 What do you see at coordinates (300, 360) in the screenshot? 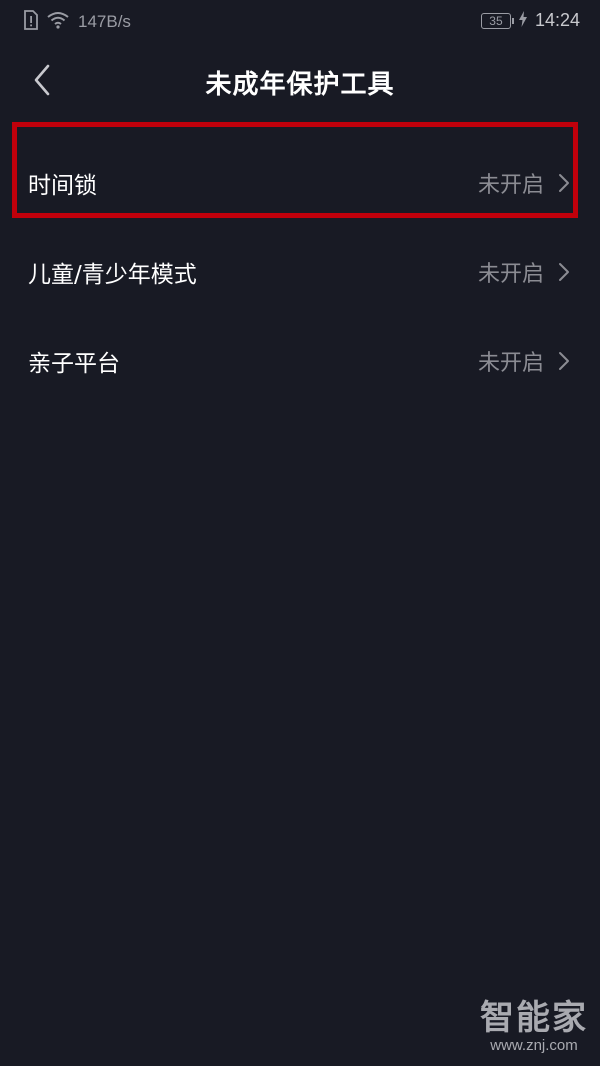
I see `menu-item-parent-platform: 亲子平台 未开启` at bounding box center [300, 360].